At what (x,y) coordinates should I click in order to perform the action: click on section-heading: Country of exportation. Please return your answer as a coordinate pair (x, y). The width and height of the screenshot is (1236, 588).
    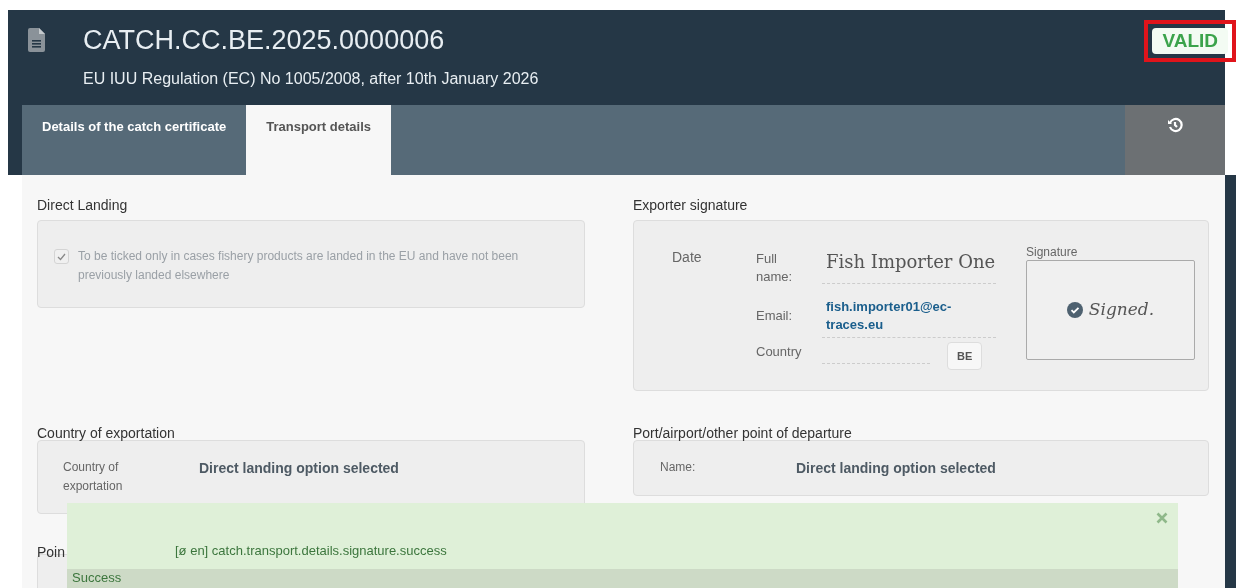
    Looking at the image, I should click on (106, 432).